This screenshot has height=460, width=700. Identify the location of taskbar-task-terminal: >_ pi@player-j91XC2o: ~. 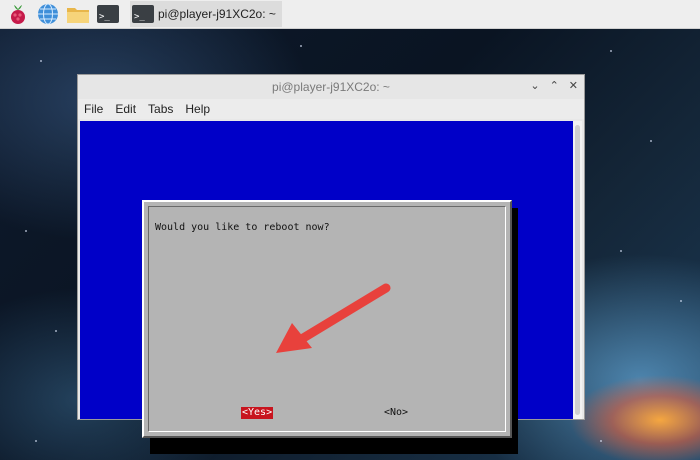
(206, 14).